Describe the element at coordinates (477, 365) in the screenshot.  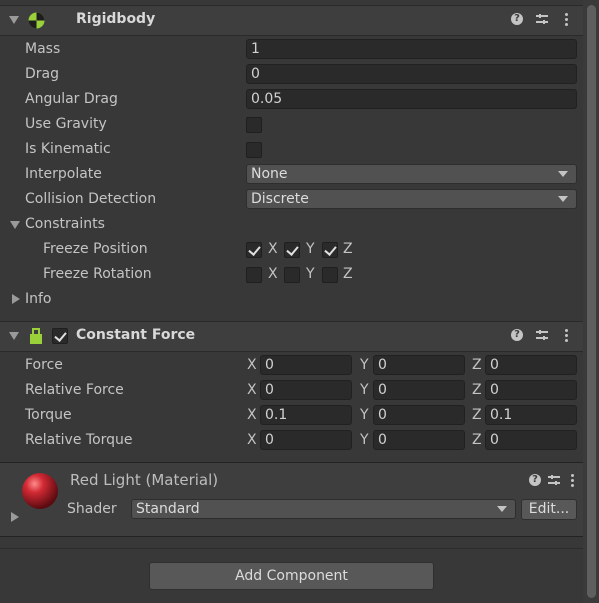
I see `force-z-axis-label: Z` at that location.